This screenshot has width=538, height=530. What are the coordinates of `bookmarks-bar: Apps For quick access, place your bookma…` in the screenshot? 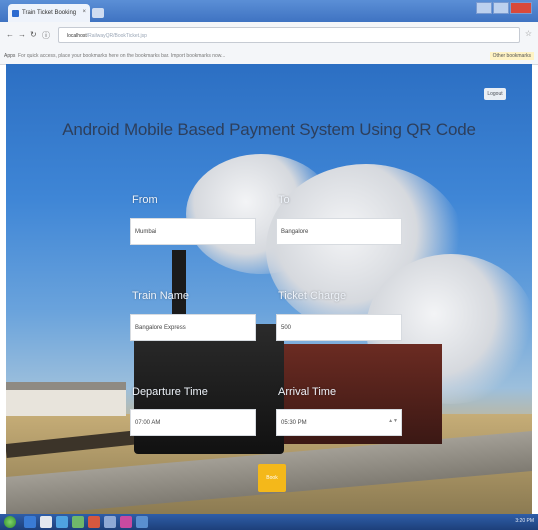 It's located at (269, 56).